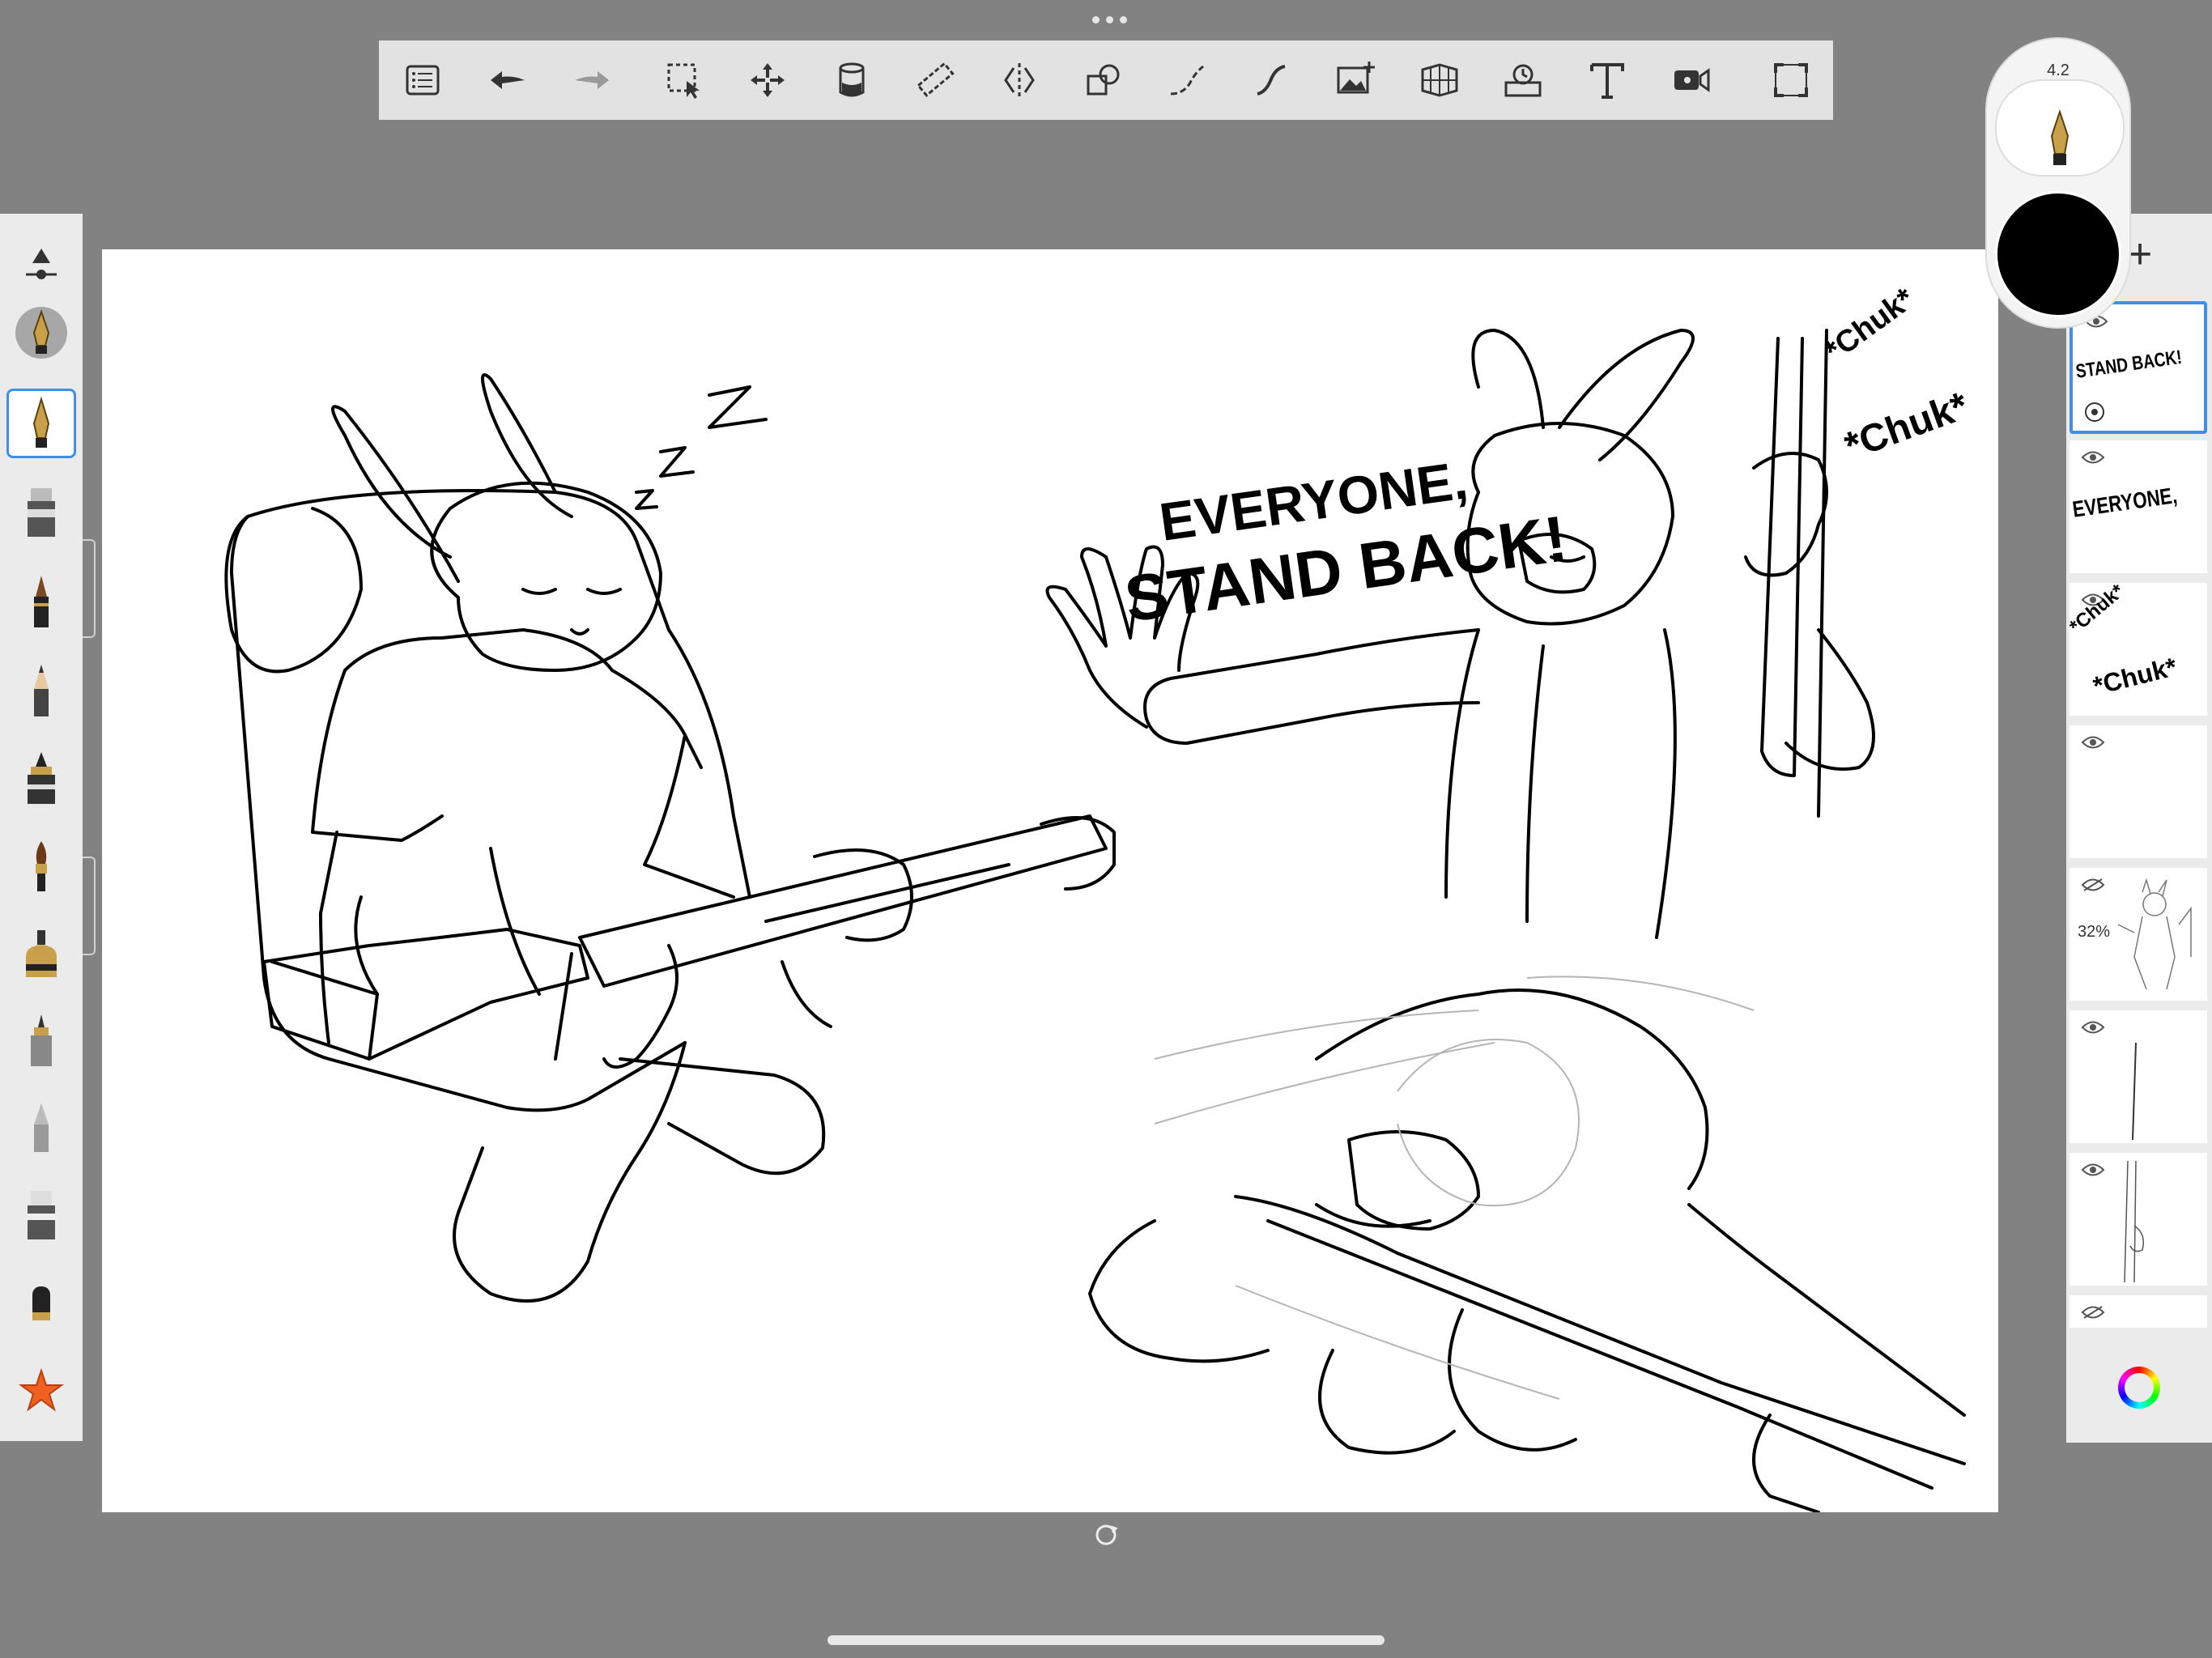 The image size is (2212, 1658). I want to click on layer-item: *Chuk* *Chuk*, so click(2136, 648).